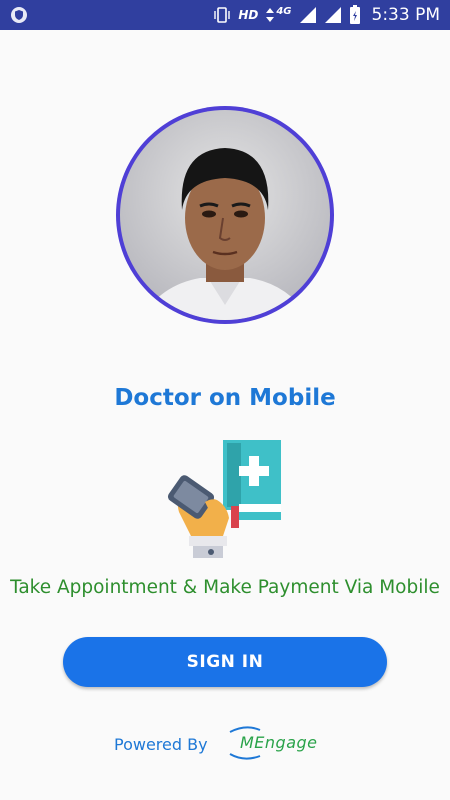 This screenshot has height=800, width=450. I want to click on status-bar: HD 4G 5:33 PM, so click(225, 15).